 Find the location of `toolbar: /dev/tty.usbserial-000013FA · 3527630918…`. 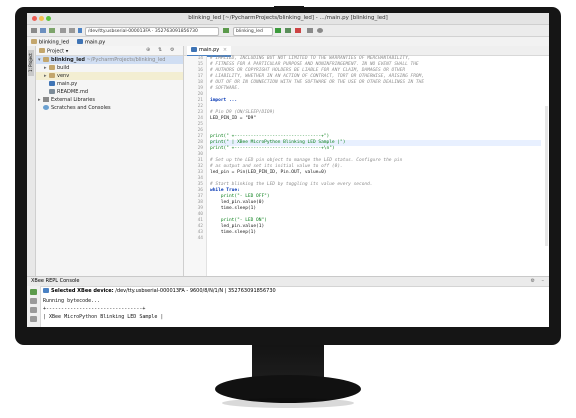

toolbar: /dev/tty.usbserial-000013FA · 3527630918… is located at coordinates (288, 31).